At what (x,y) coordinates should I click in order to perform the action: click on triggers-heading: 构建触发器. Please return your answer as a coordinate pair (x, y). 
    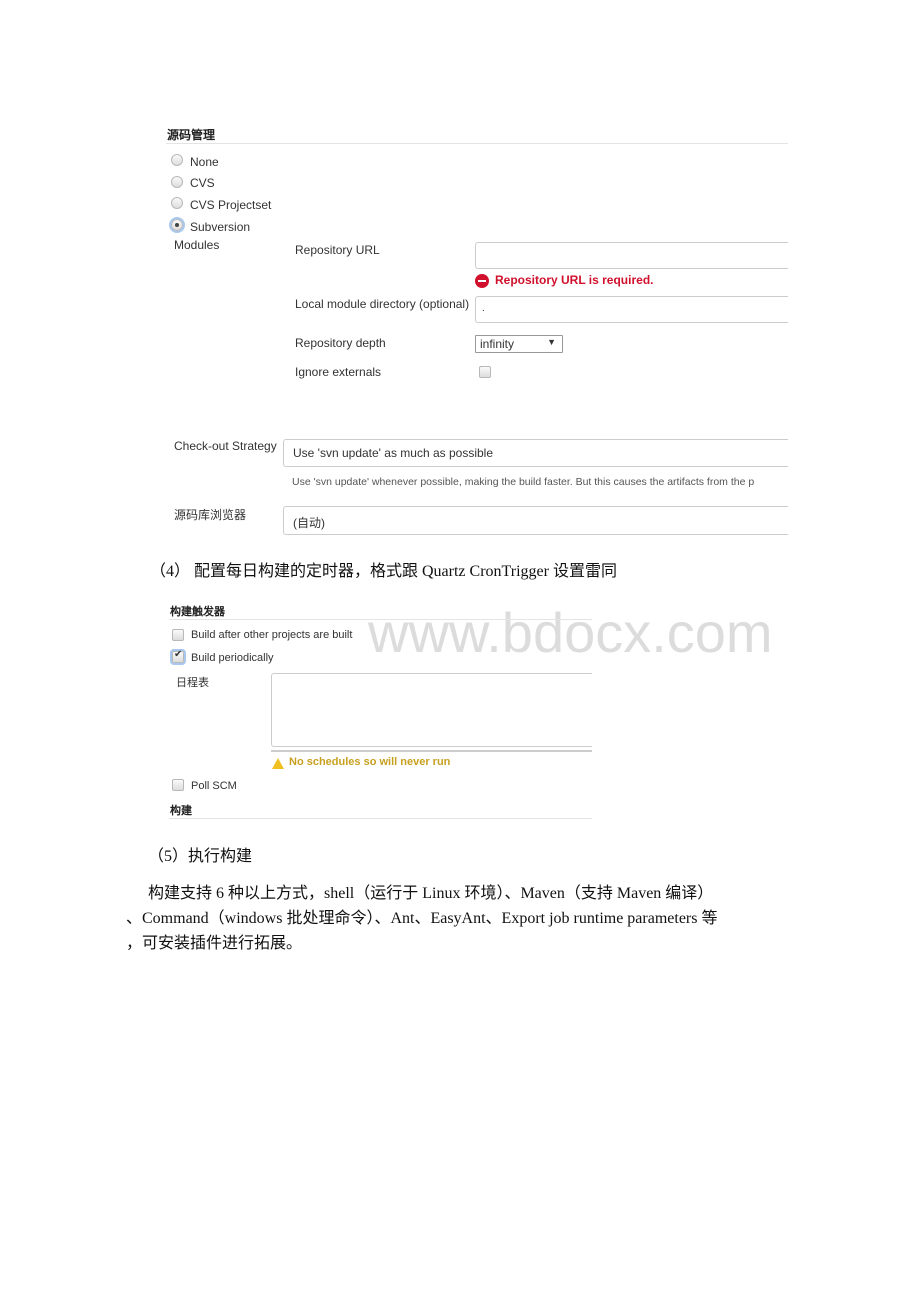
    Looking at the image, I should click on (197, 612).